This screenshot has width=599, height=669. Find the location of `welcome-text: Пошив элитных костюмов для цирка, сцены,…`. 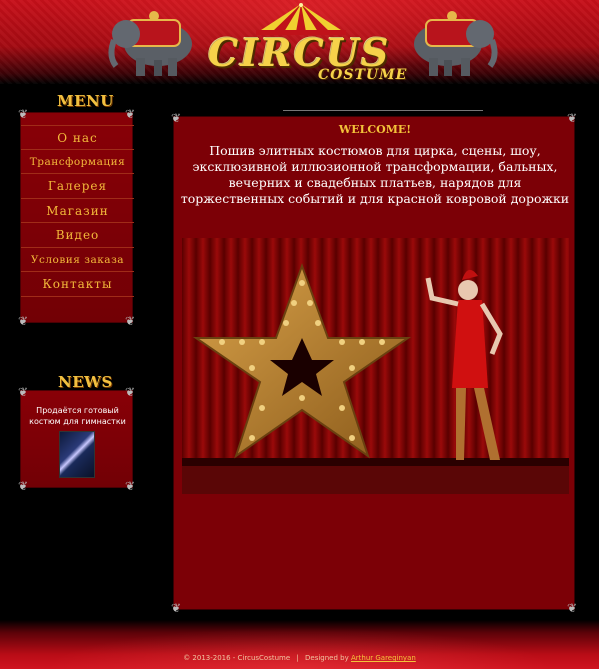

welcome-text: Пошив элитных костюмов для цирка, сцены,… is located at coordinates (375, 174).